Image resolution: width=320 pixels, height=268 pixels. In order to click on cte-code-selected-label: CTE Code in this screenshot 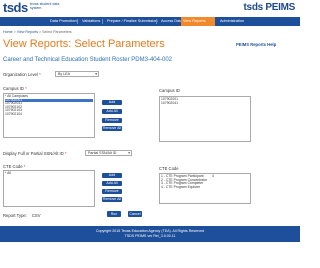, I will do `click(169, 168)`.